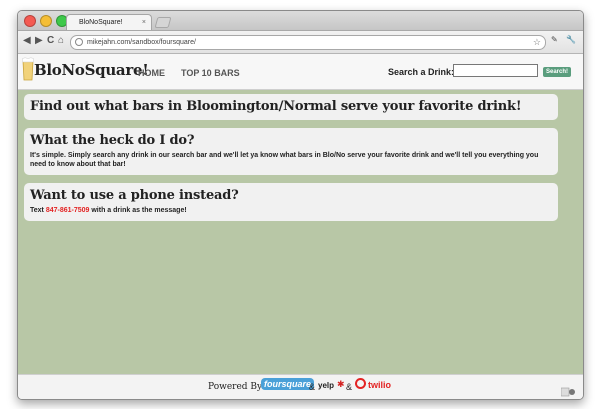  What do you see at coordinates (151, 73) in the screenshot?
I see `nav-home-link: HOME` at bounding box center [151, 73].